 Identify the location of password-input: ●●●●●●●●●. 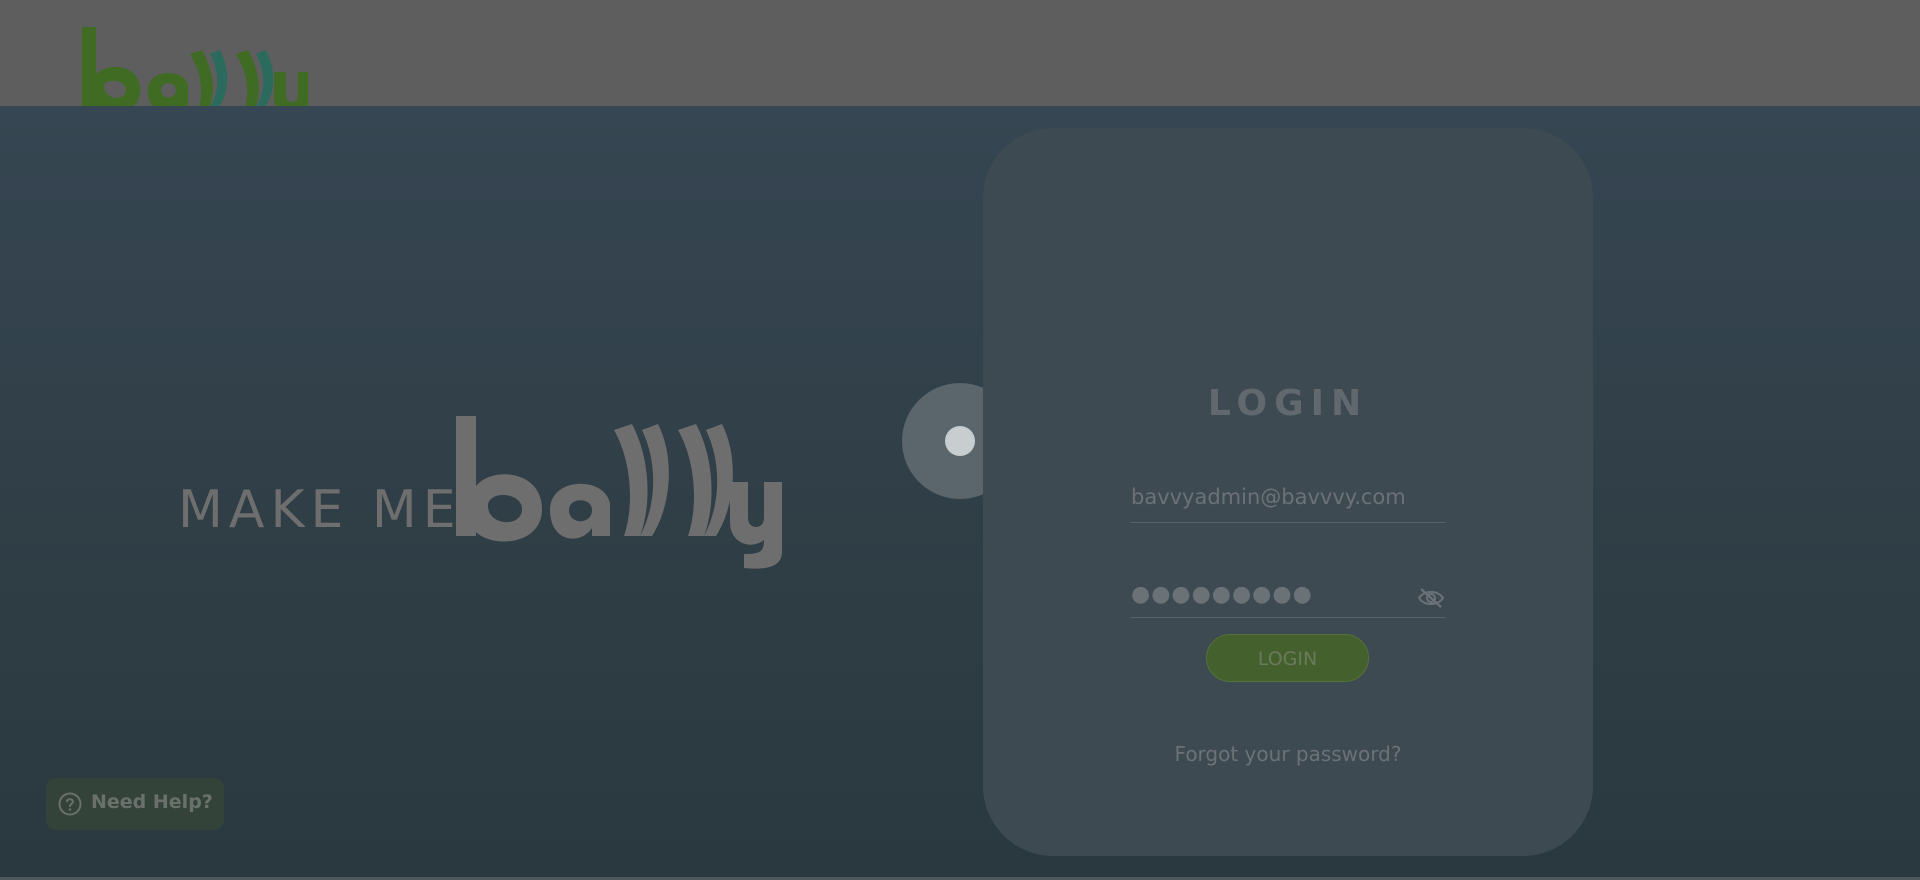
(1222, 595).